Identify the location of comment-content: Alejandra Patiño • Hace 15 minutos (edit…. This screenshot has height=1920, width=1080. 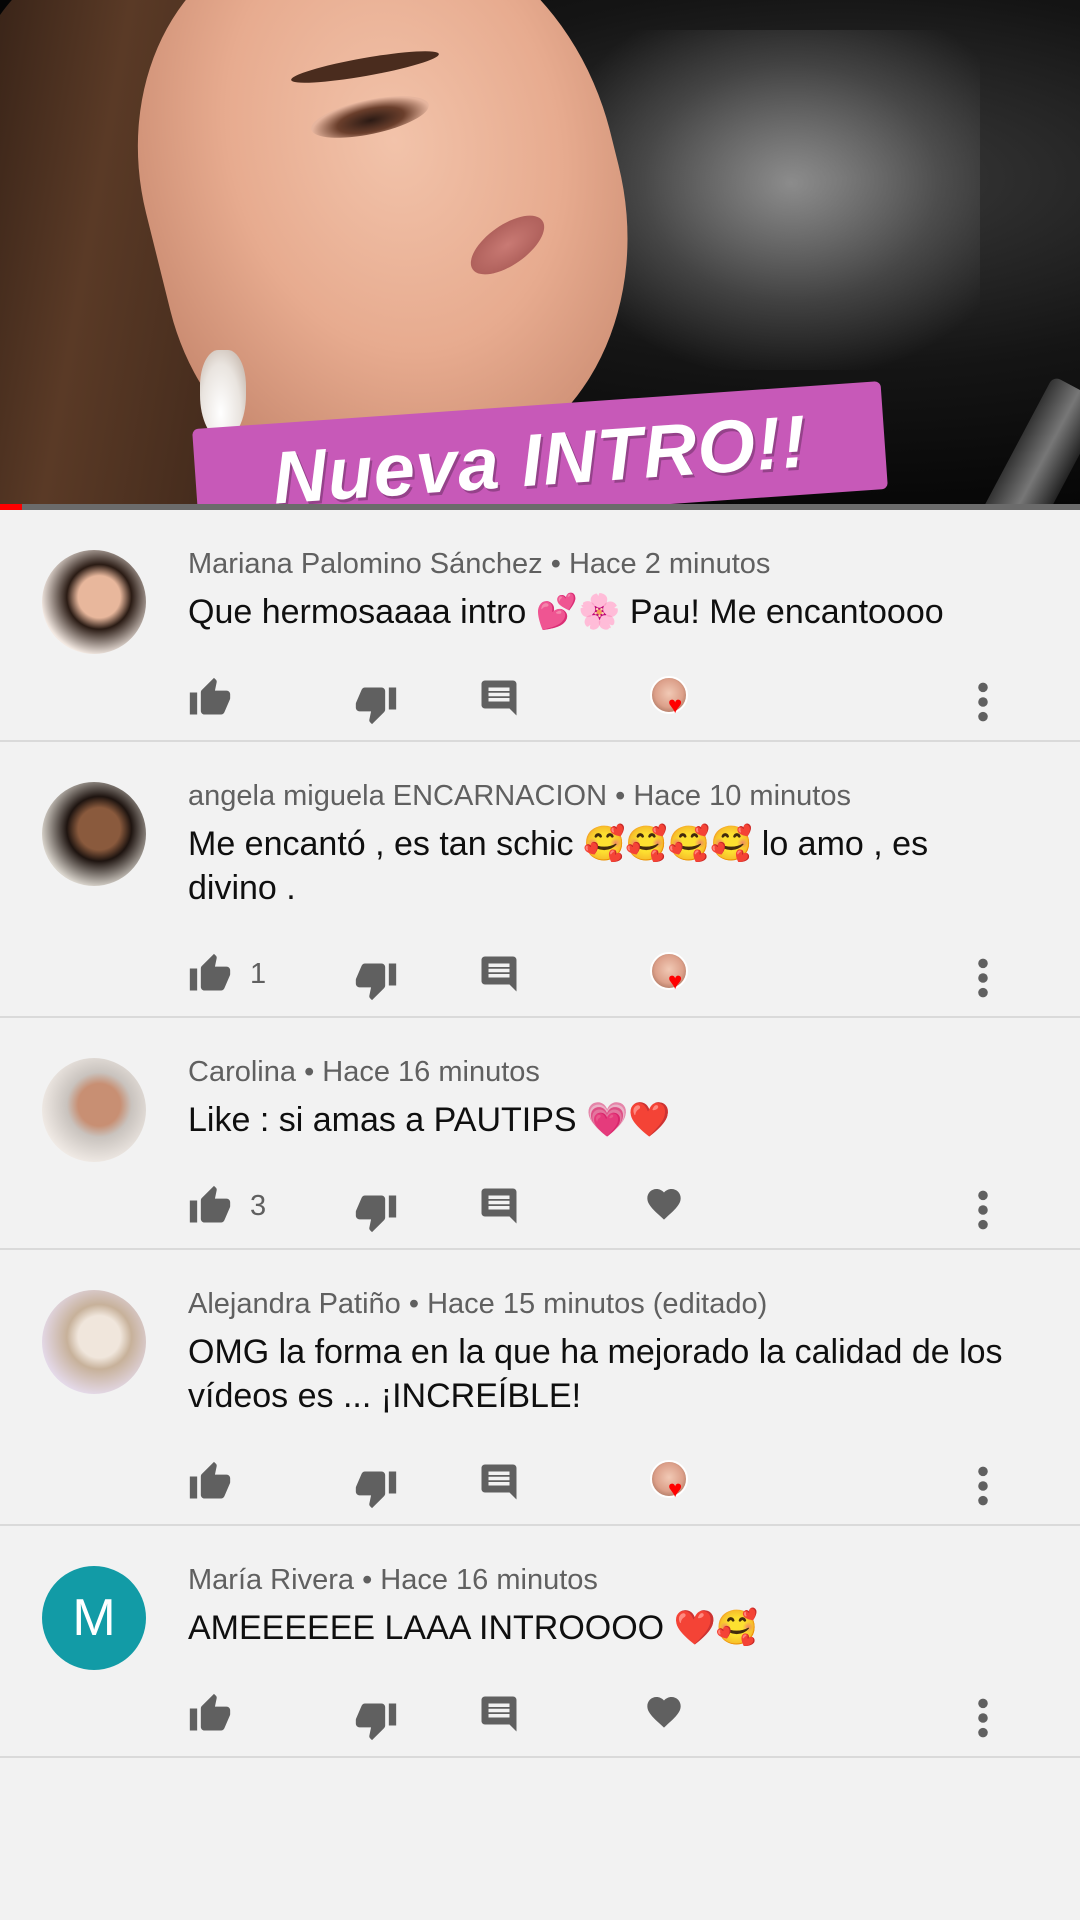
(634, 1405).